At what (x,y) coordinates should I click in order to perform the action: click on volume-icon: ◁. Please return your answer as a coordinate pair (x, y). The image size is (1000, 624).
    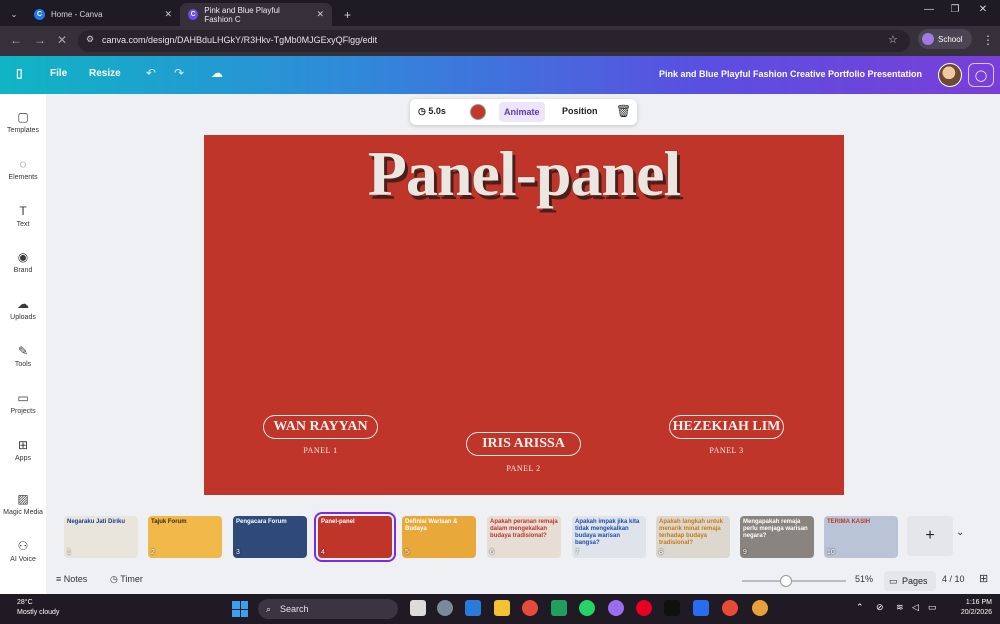
    Looking at the image, I should click on (915, 607).